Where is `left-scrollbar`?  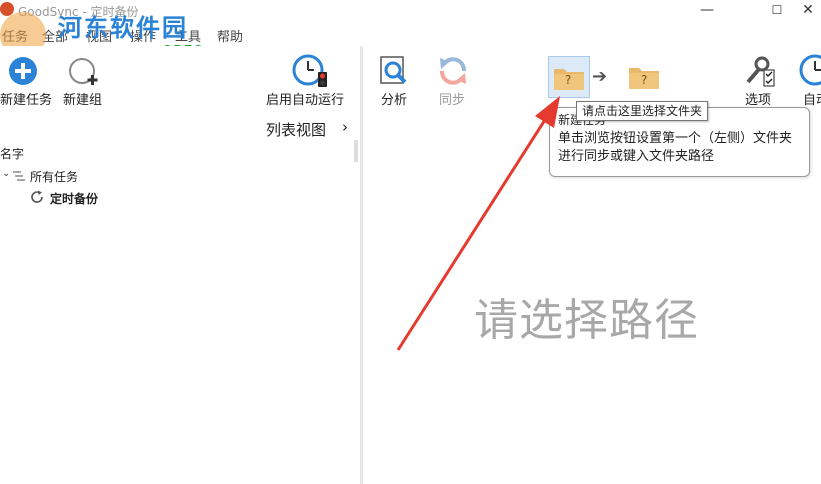
left-scrollbar is located at coordinates (356, 151).